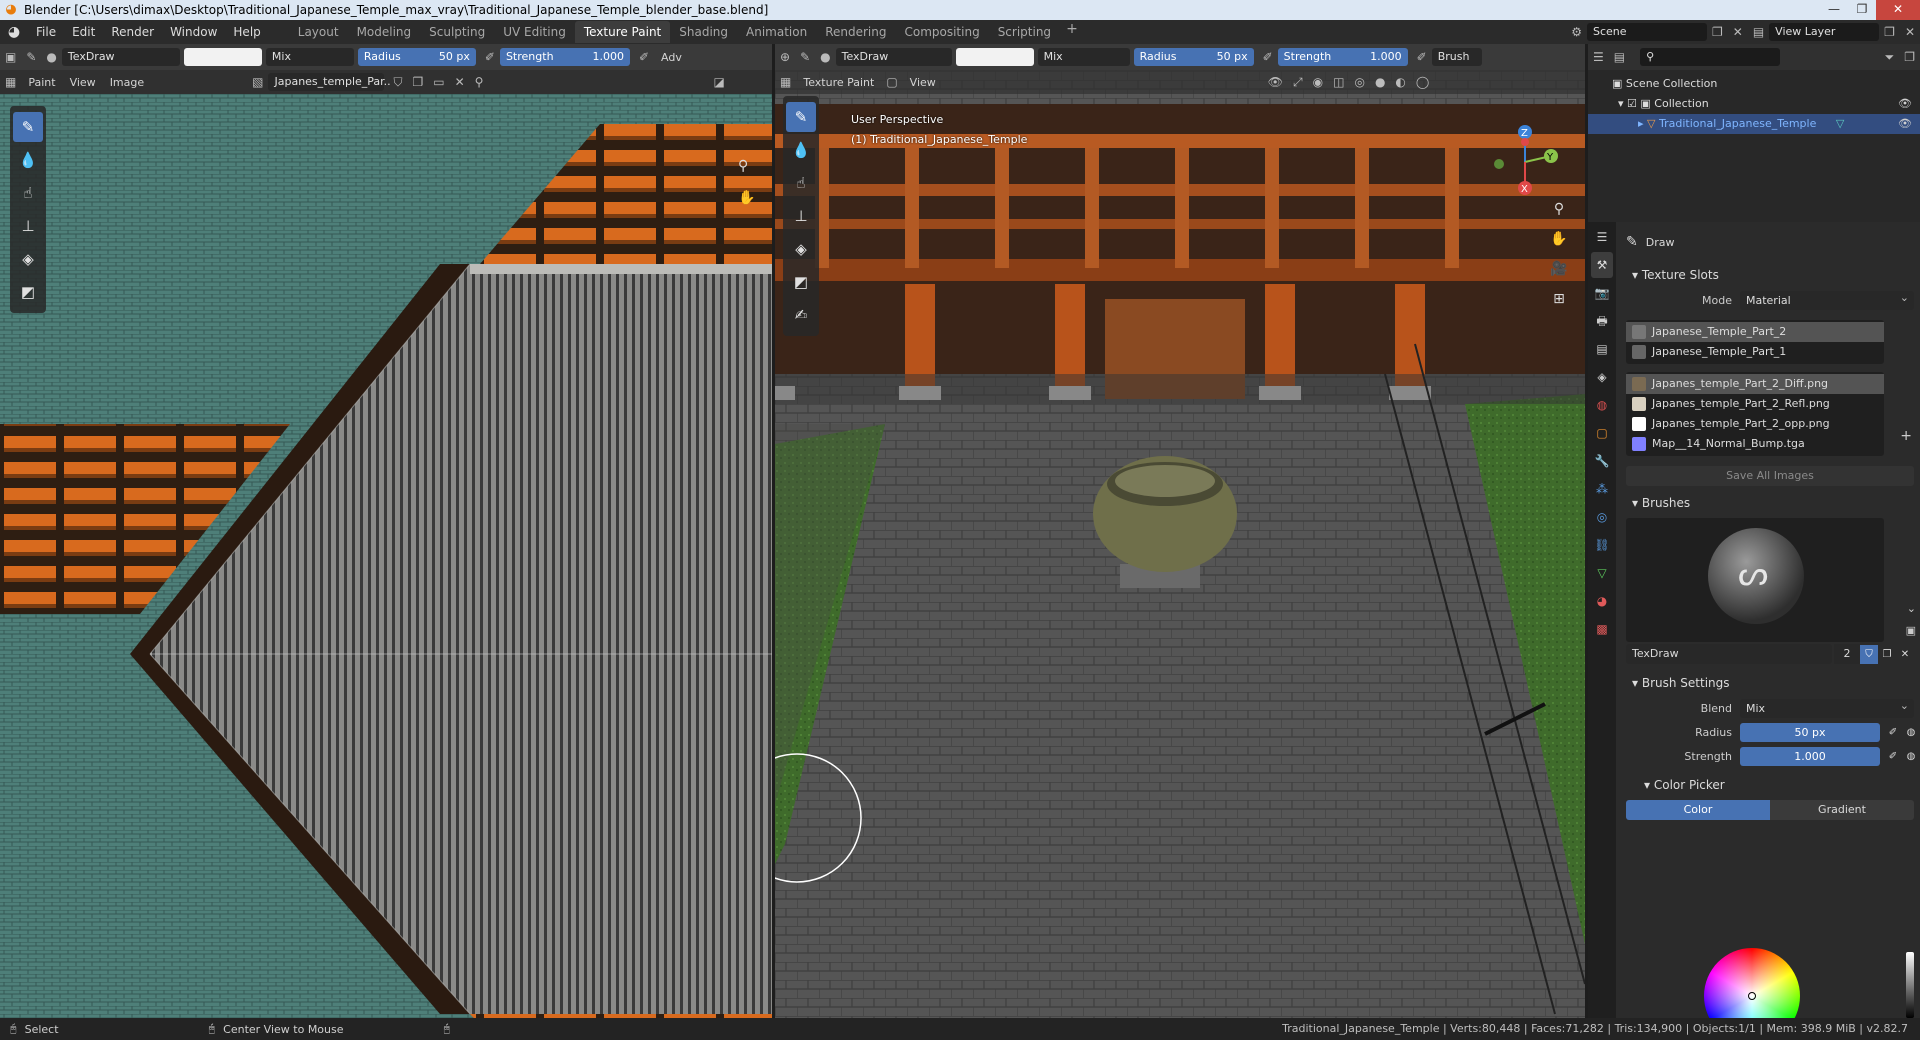 The width and height of the screenshot is (1920, 1040). I want to click on new-collection-icon: ❐, so click(1909, 57).